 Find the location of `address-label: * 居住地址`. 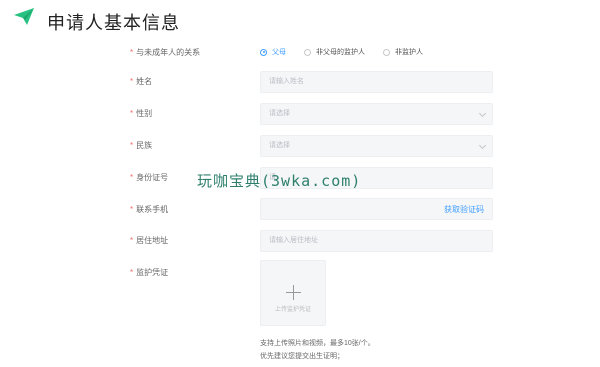

address-label: * 居住地址 is located at coordinates (149, 240).